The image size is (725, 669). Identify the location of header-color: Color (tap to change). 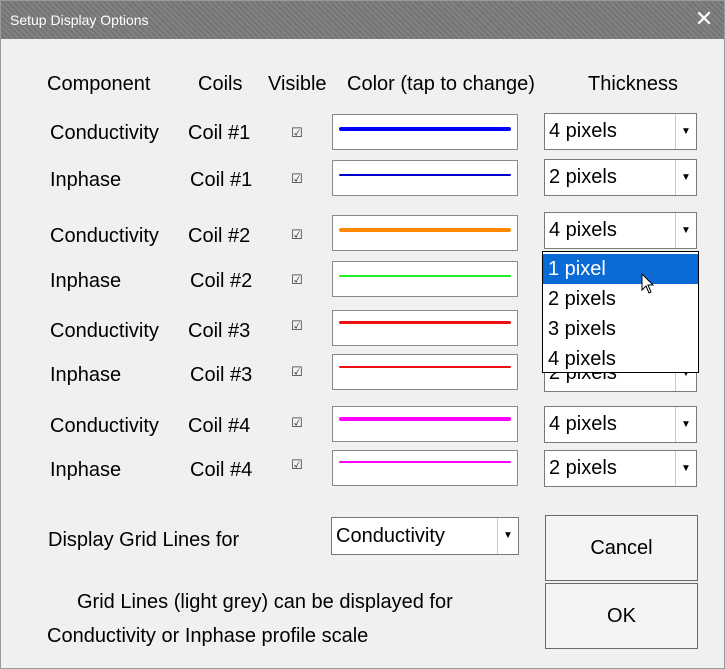
(441, 84).